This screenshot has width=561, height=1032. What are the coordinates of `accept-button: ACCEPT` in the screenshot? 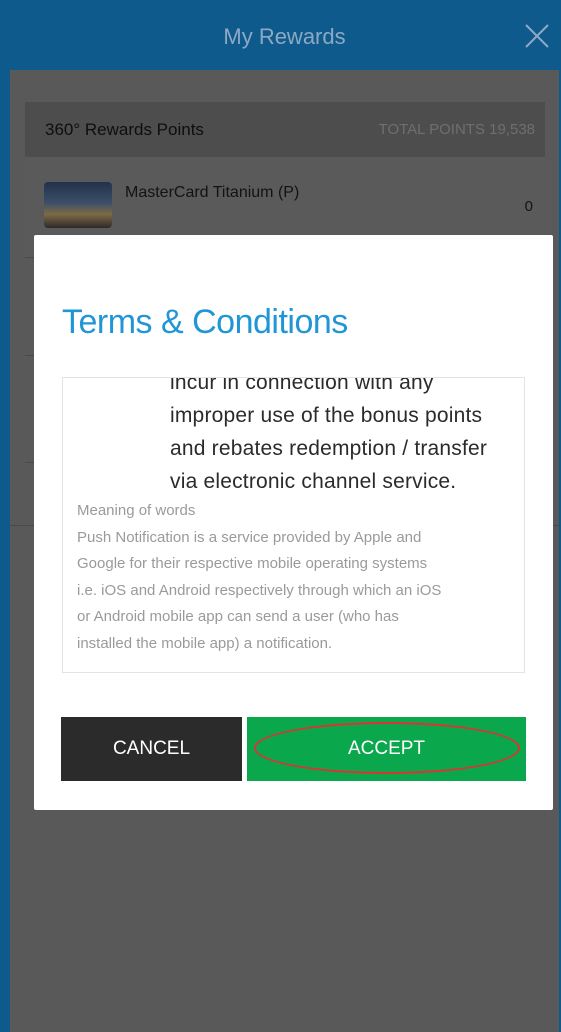 It's located at (386, 749).